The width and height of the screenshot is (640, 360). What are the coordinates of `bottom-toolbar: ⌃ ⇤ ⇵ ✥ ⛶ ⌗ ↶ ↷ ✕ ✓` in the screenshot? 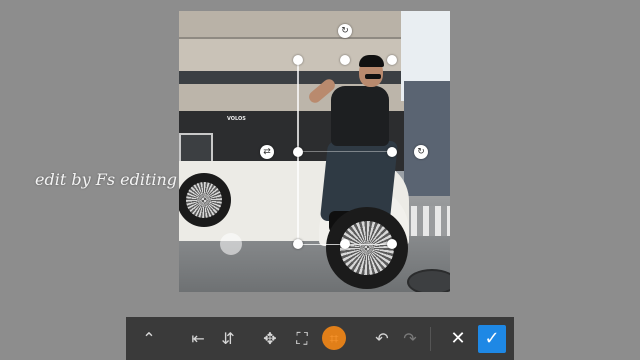 It's located at (320, 338).